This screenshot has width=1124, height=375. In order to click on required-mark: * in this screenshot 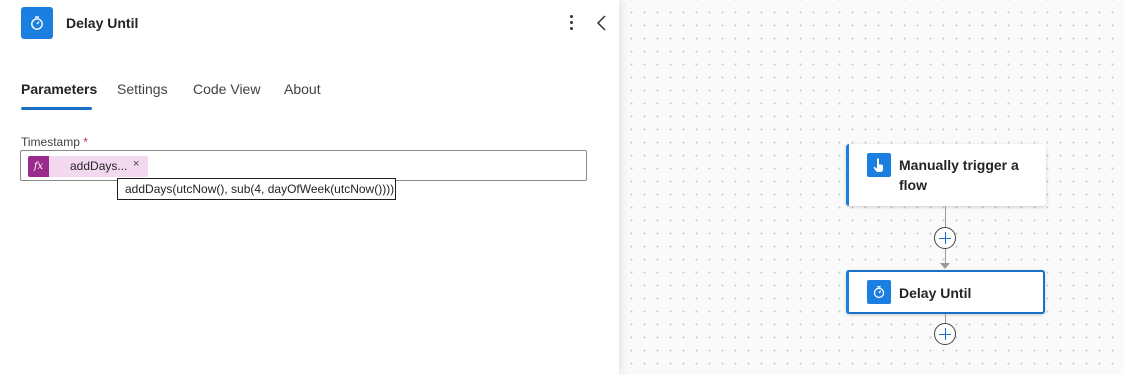, I will do `click(85, 142)`.